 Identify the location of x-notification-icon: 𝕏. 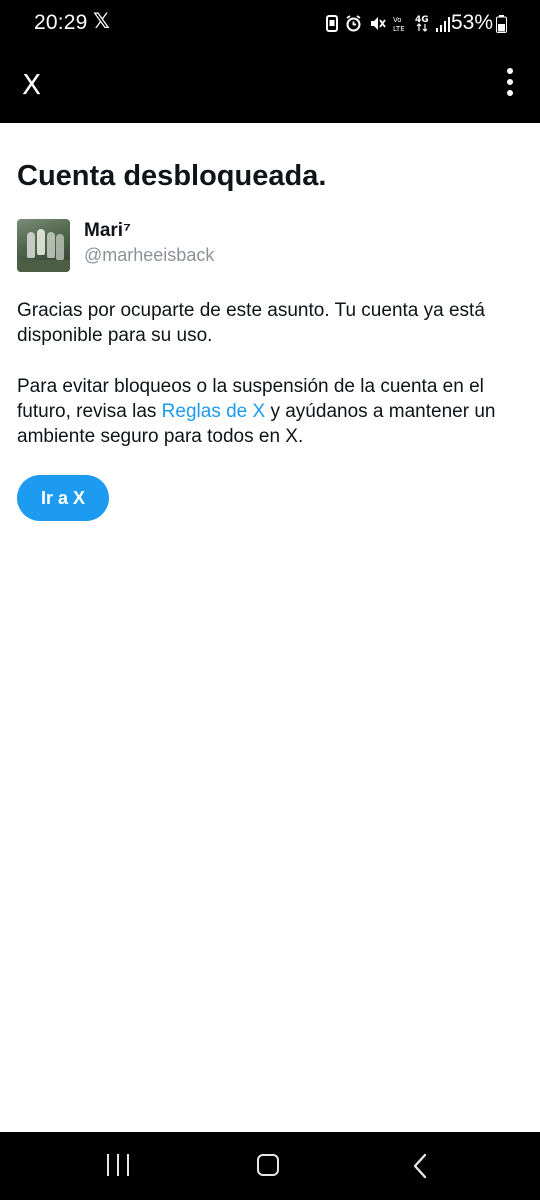
(101, 21).